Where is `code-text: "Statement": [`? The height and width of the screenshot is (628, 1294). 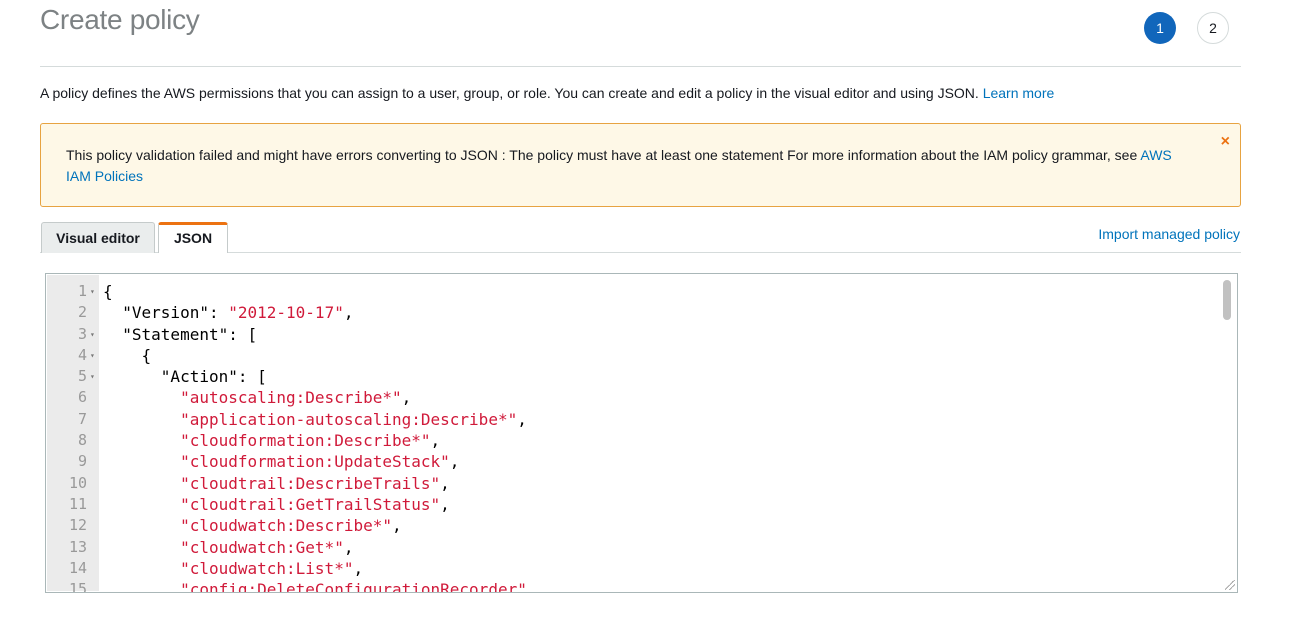
code-text: "Statement": [ is located at coordinates (180, 334).